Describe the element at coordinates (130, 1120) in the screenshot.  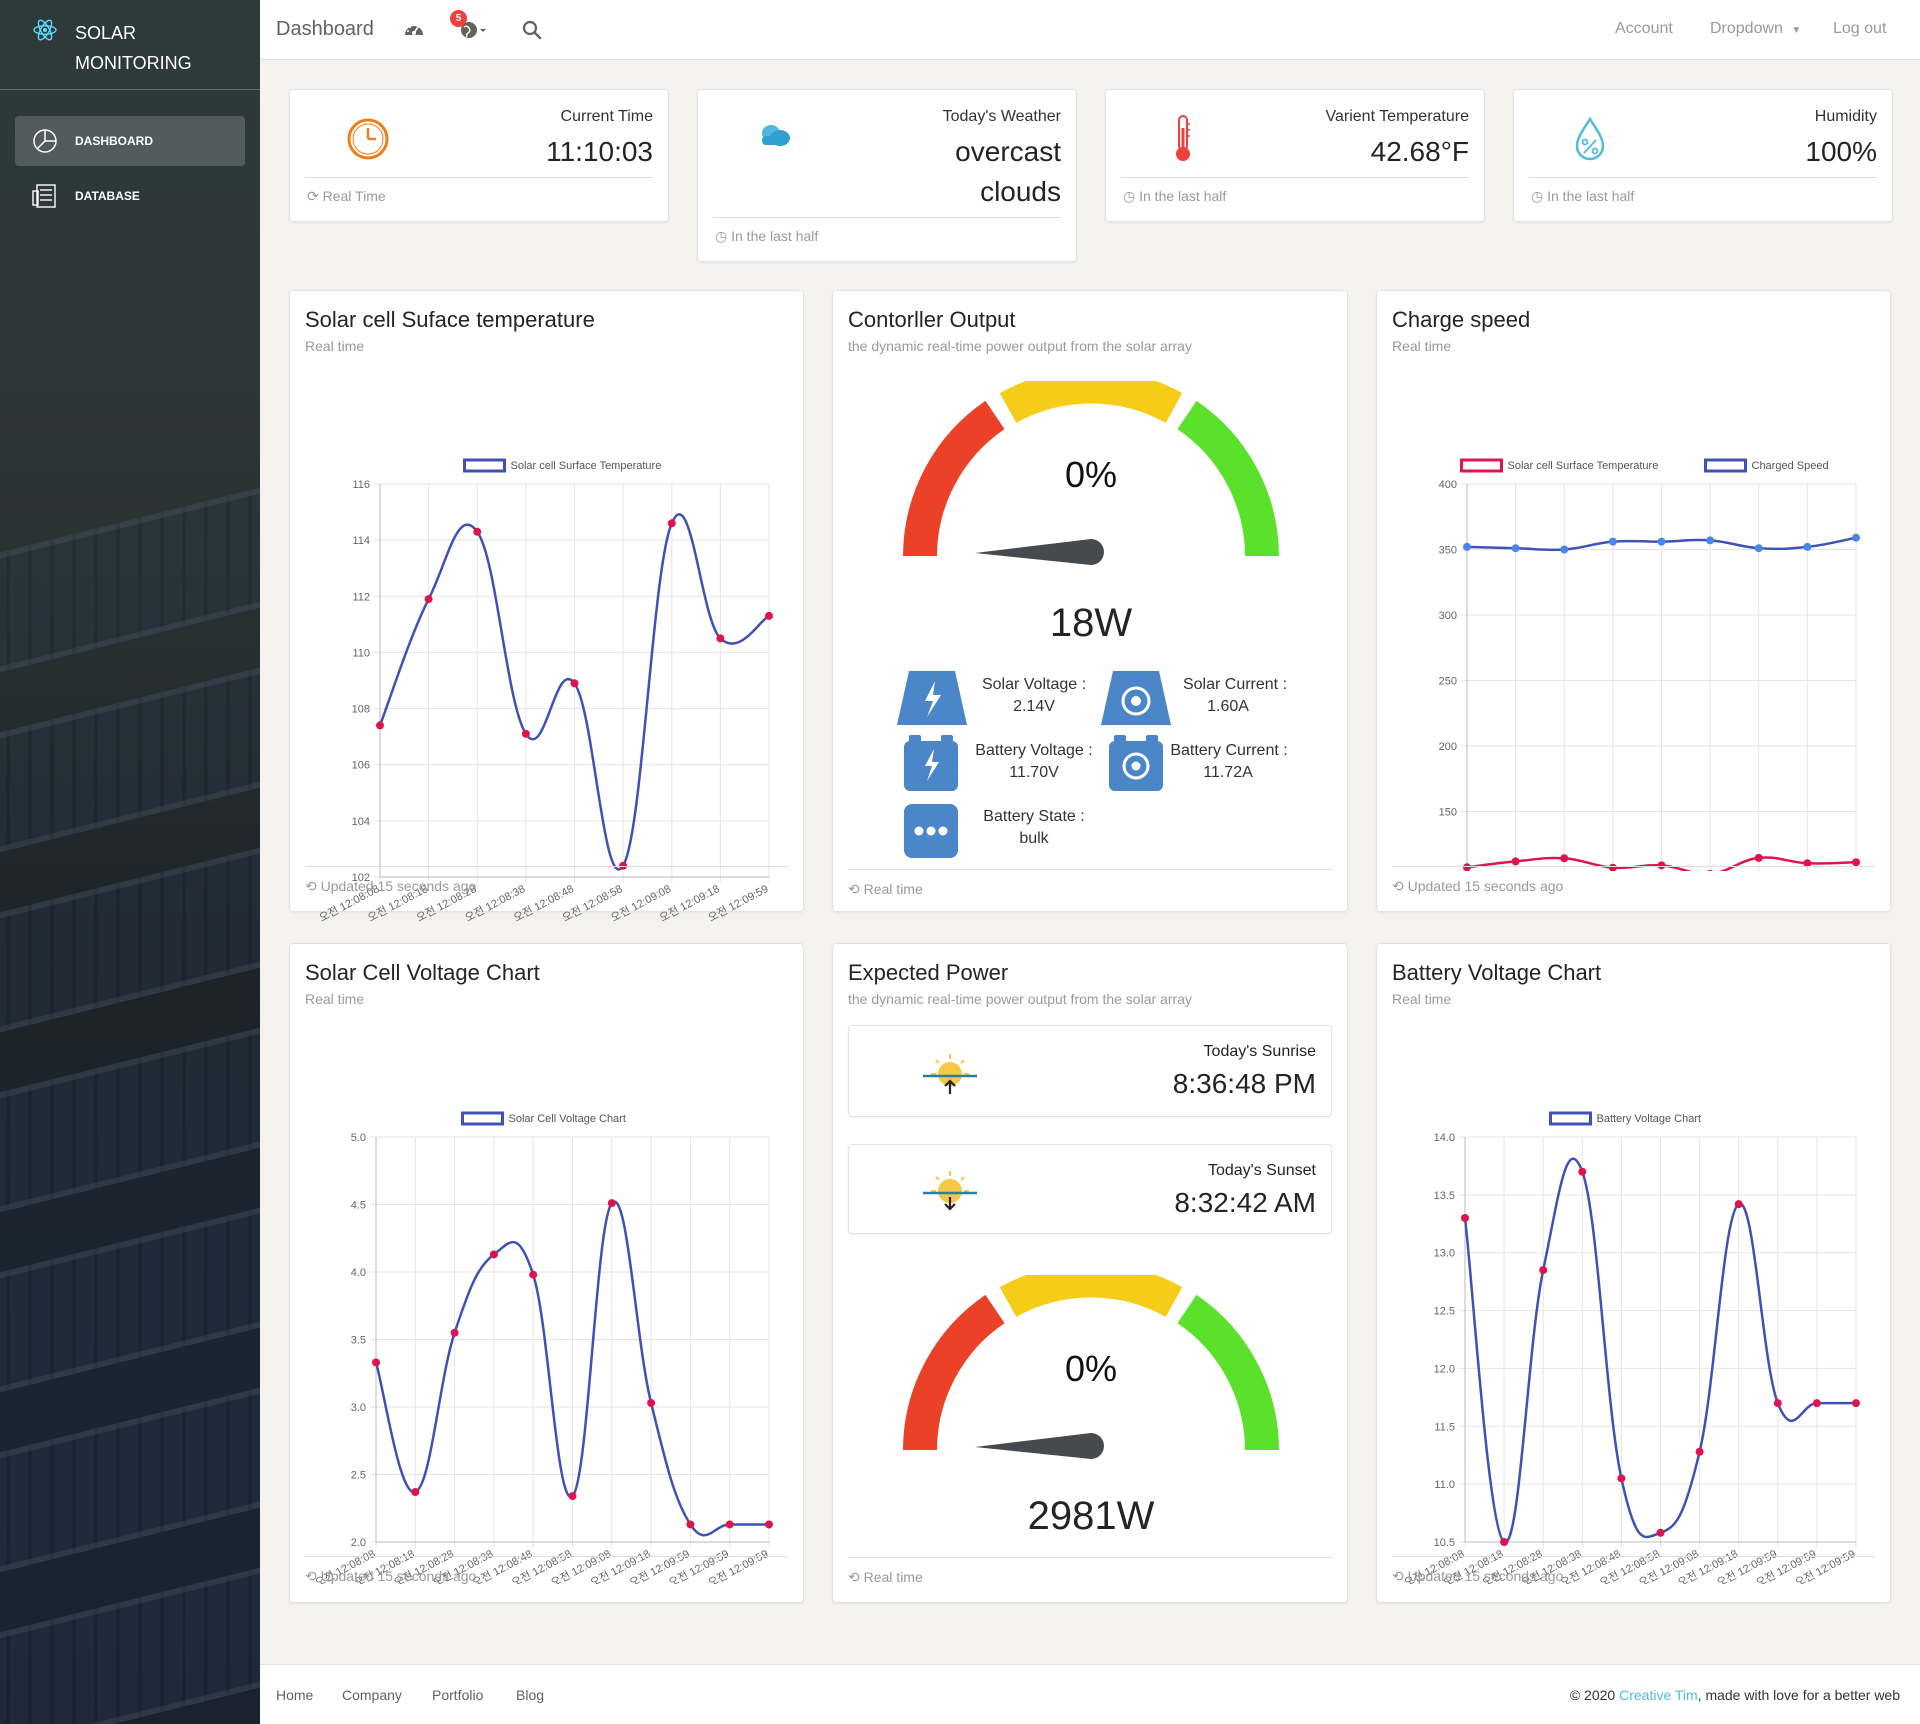
I see `background-panel` at that location.